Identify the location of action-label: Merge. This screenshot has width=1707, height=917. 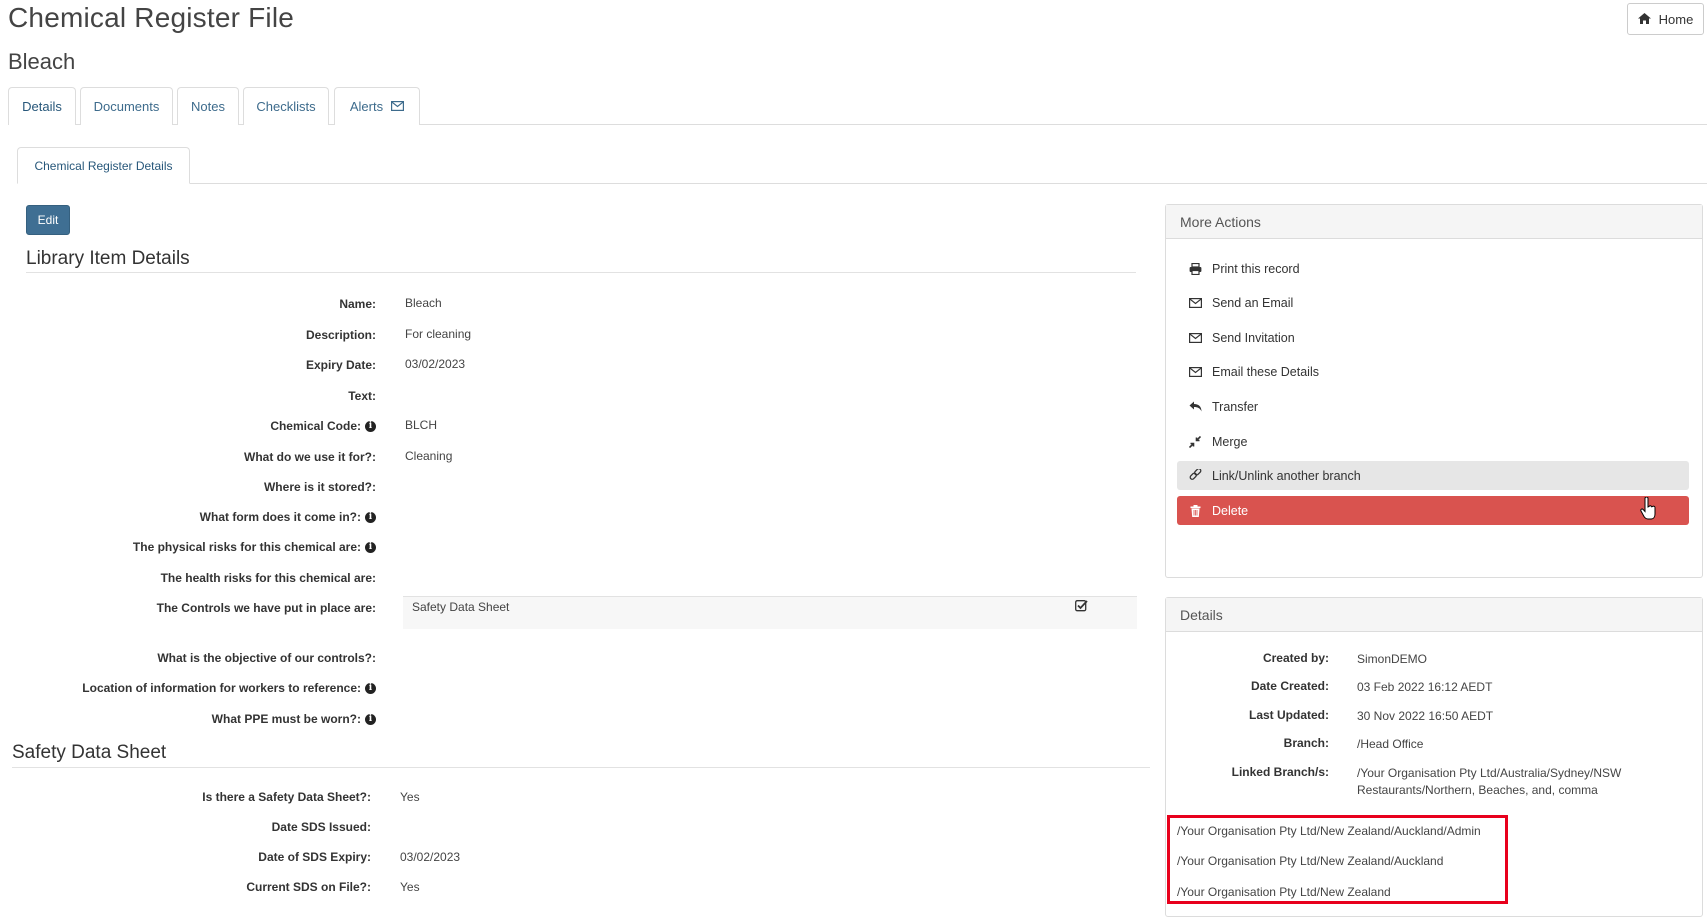
(1230, 441).